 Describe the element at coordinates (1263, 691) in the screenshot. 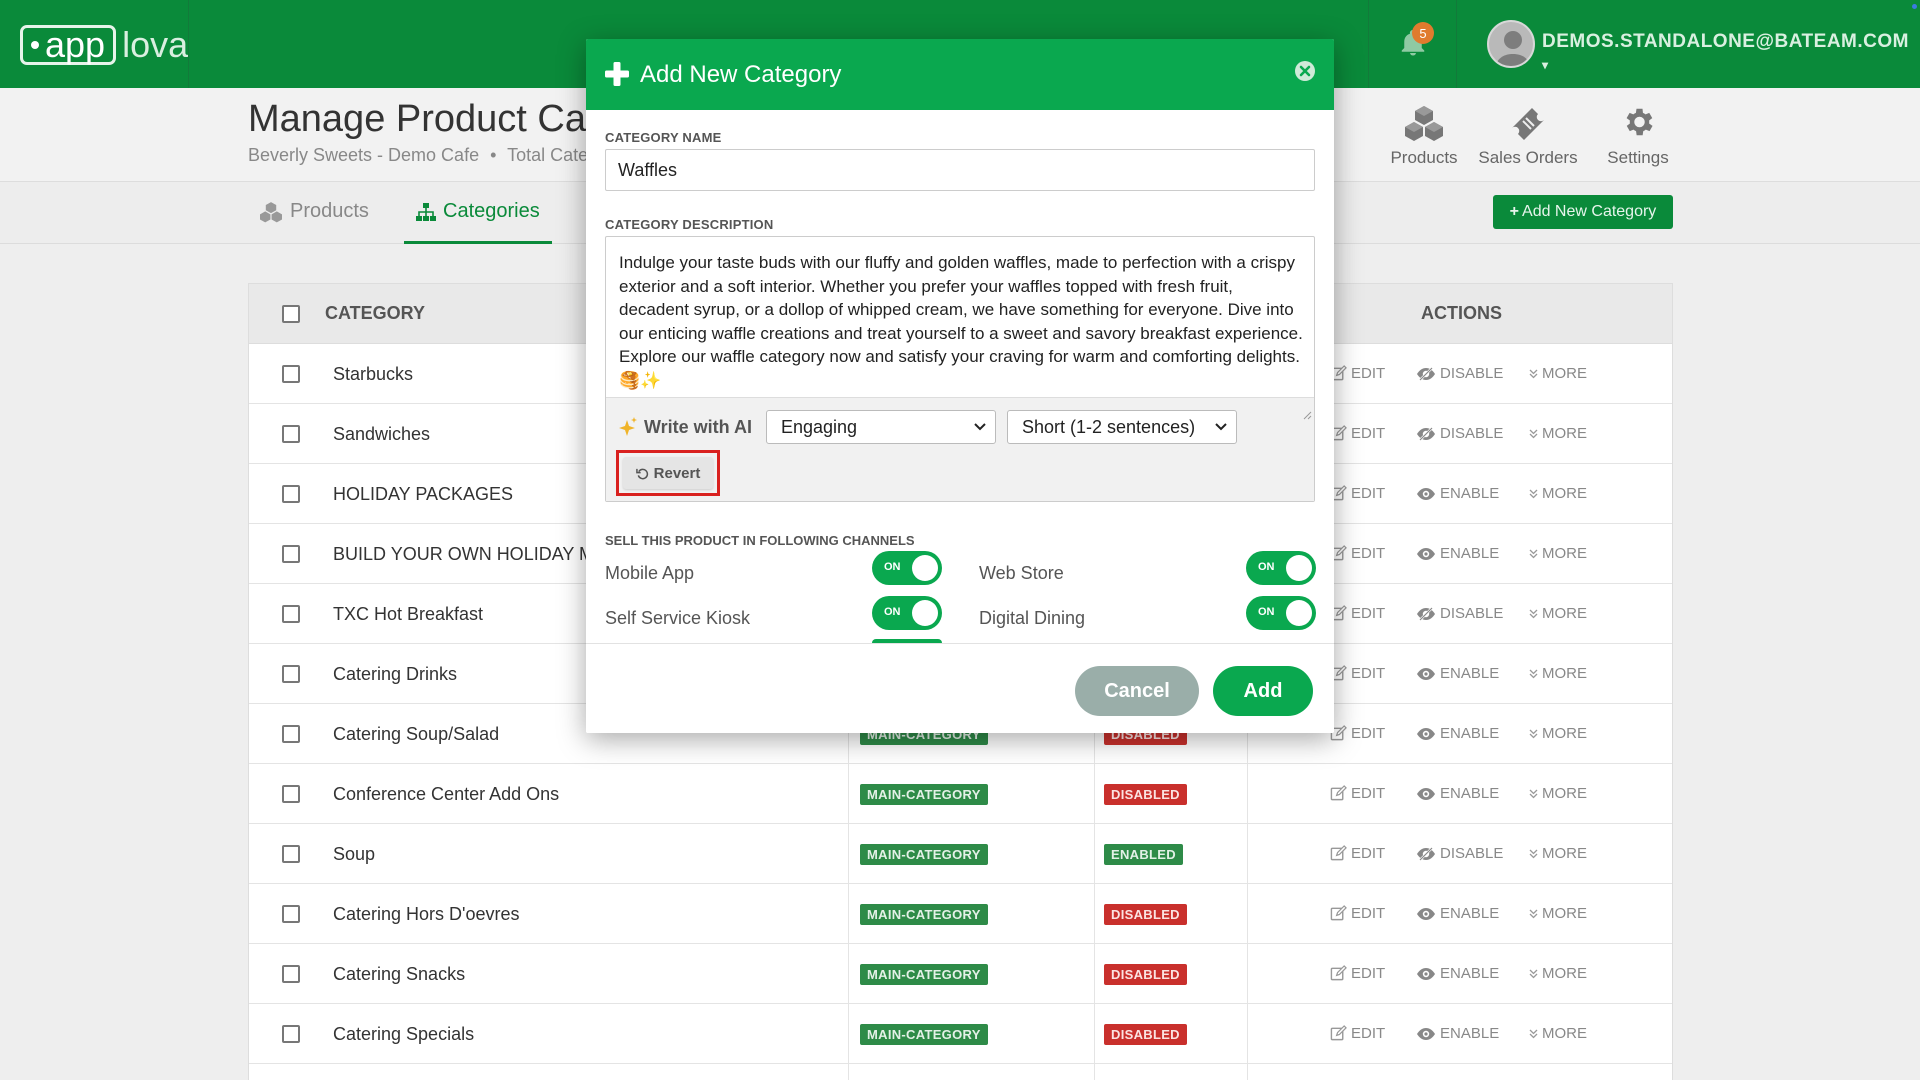

I see `add-button: Add` at that location.